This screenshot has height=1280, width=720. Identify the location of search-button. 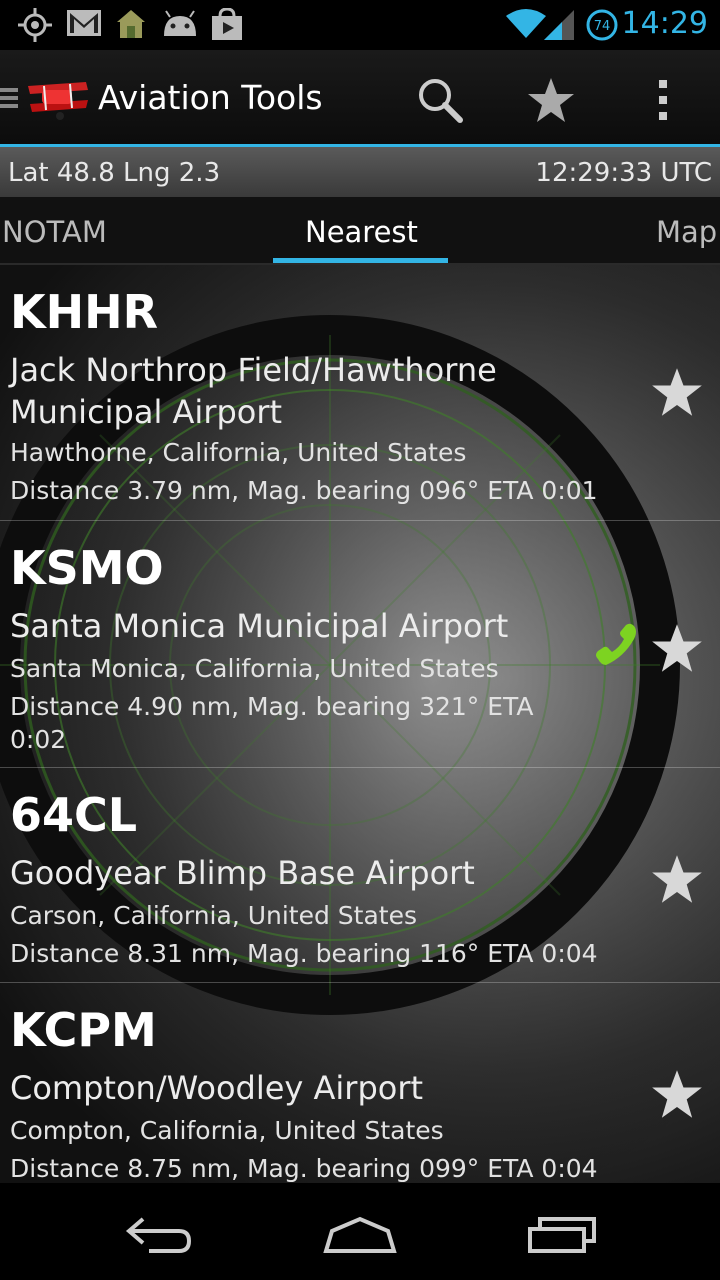
(440, 100).